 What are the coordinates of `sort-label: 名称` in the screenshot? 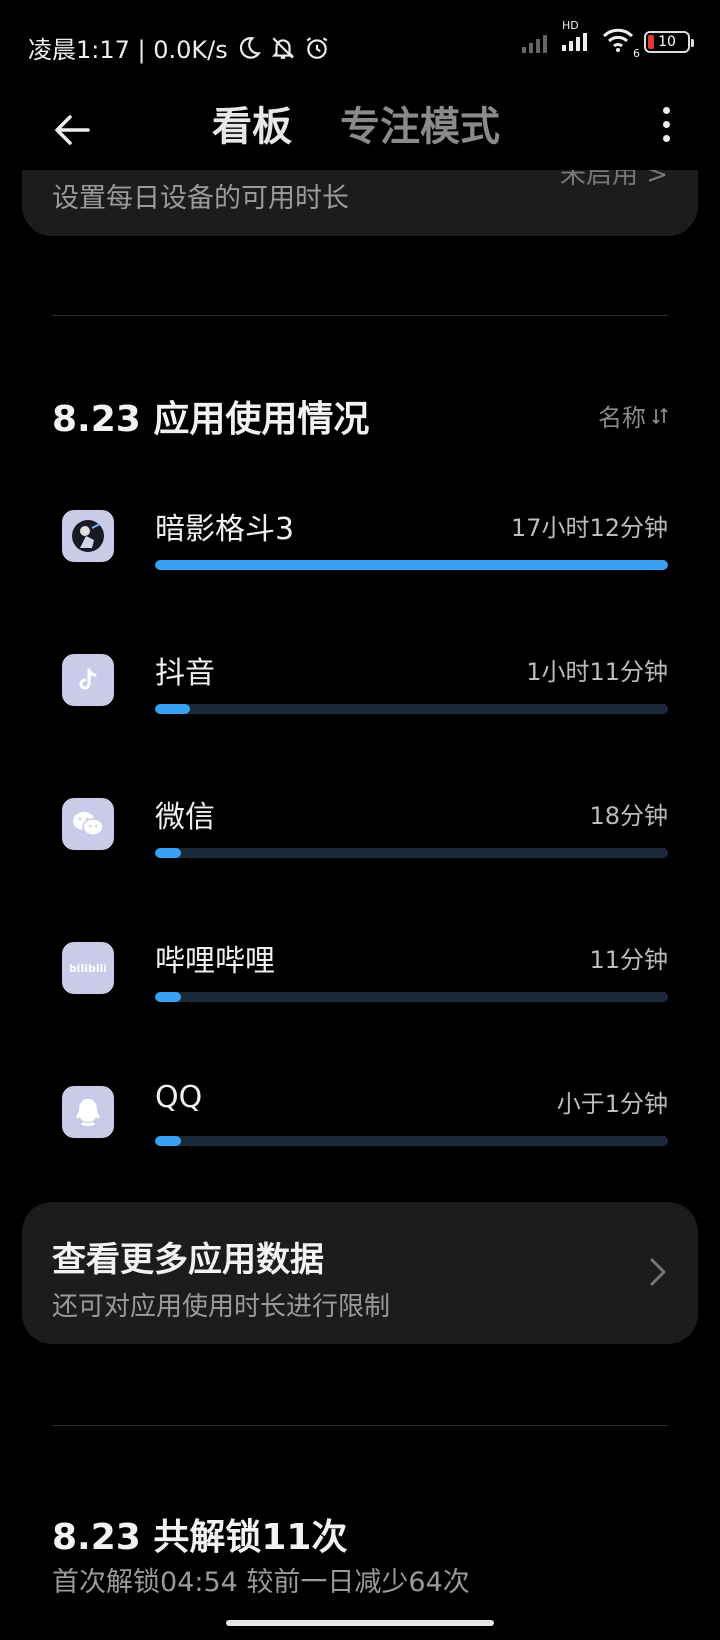 It's located at (622, 418).